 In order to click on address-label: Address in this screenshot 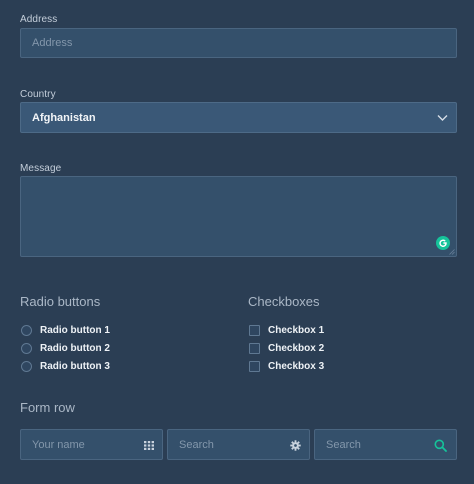, I will do `click(39, 19)`.